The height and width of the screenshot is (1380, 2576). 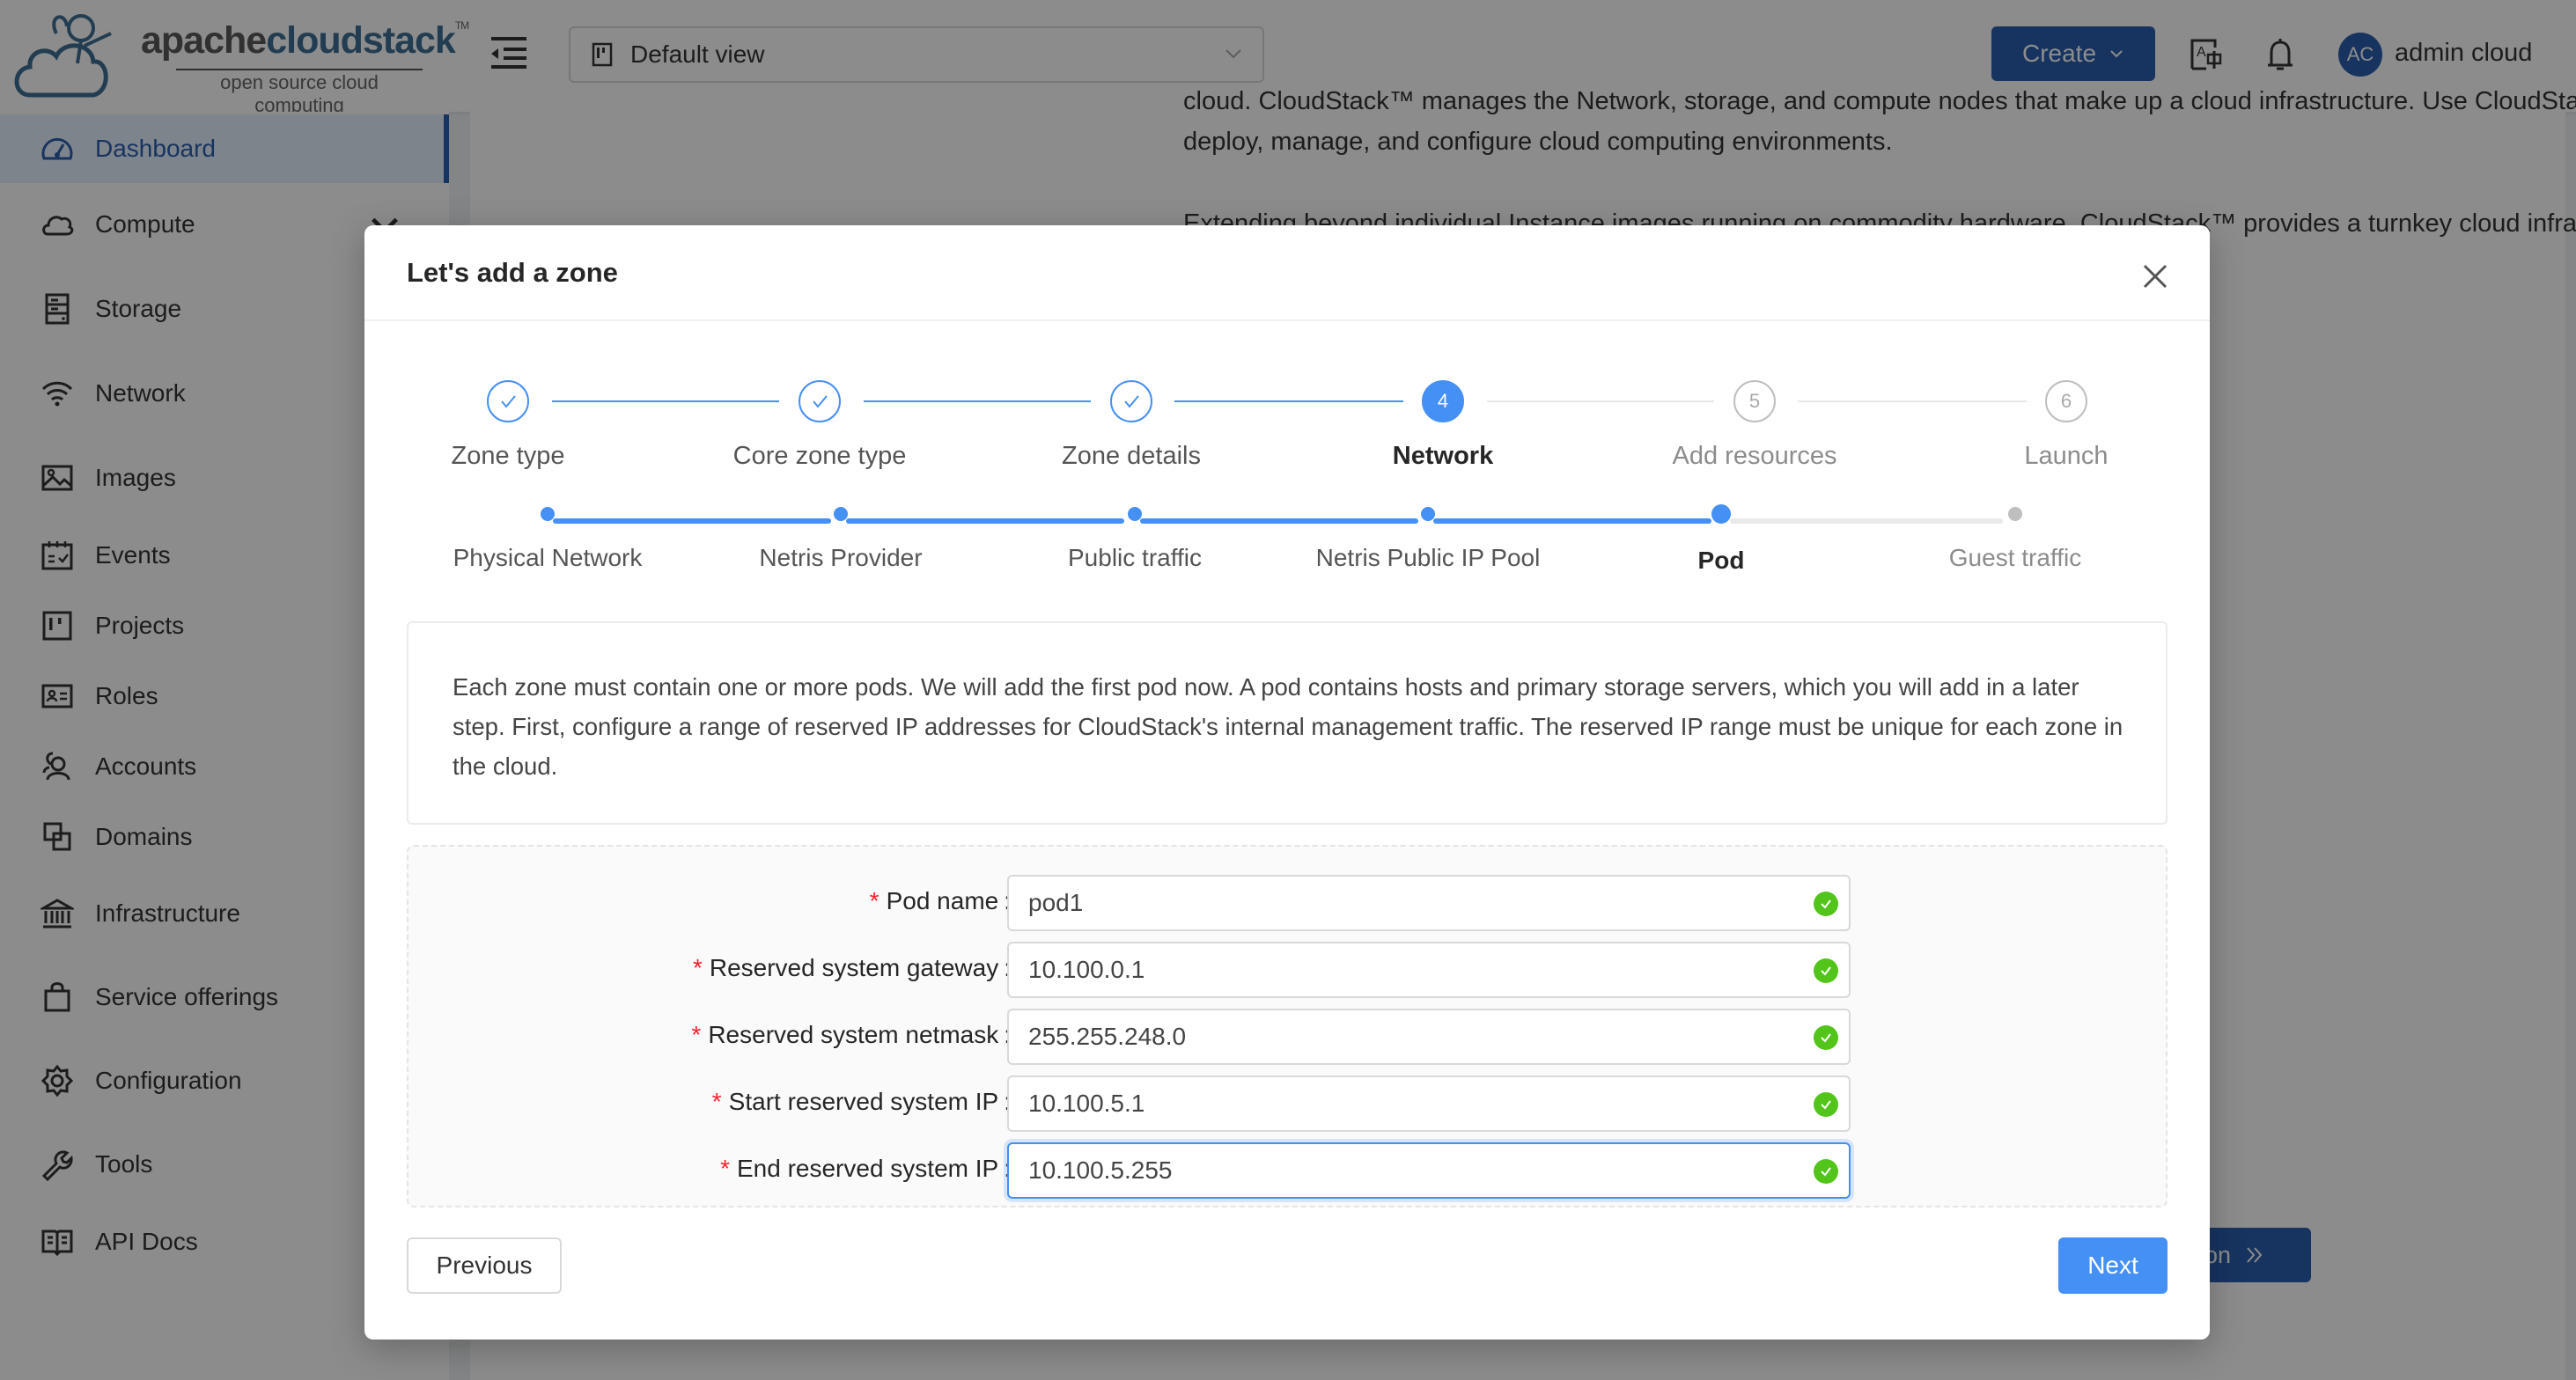 What do you see at coordinates (1429, 1103) in the screenshot?
I see `start-reserved-ip-input` at bounding box center [1429, 1103].